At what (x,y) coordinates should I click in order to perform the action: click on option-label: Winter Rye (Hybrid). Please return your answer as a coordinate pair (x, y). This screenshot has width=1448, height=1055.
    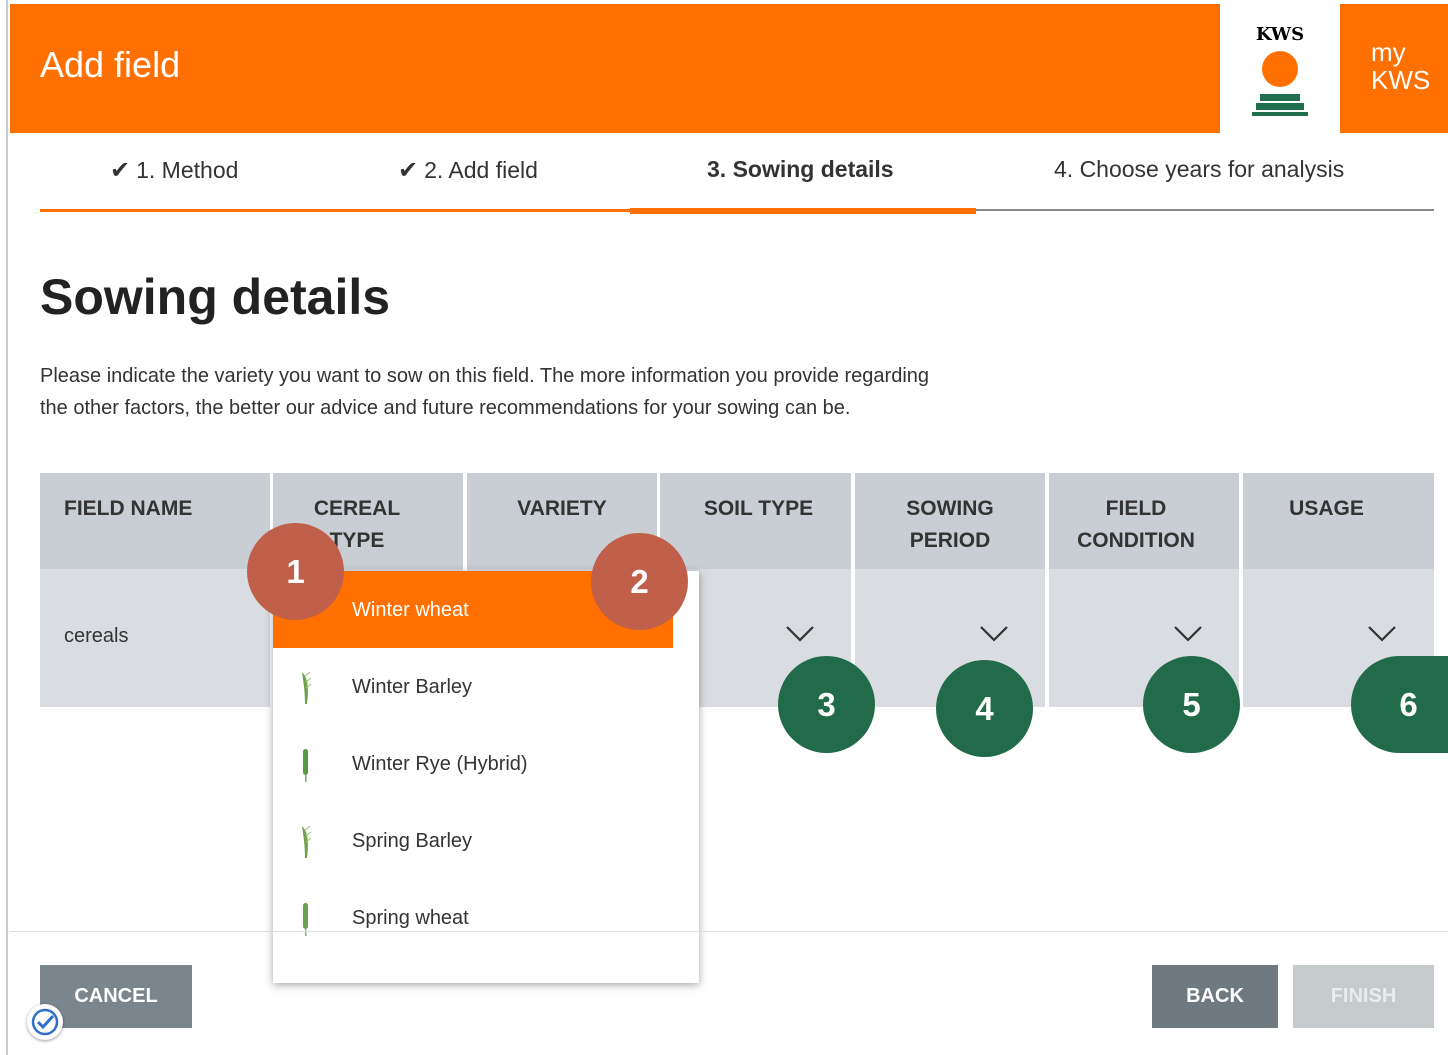
    Looking at the image, I should click on (440, 764).